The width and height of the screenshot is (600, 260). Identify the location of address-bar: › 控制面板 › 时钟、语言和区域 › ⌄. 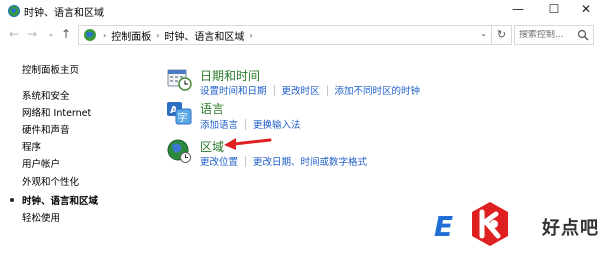
(285, 35).